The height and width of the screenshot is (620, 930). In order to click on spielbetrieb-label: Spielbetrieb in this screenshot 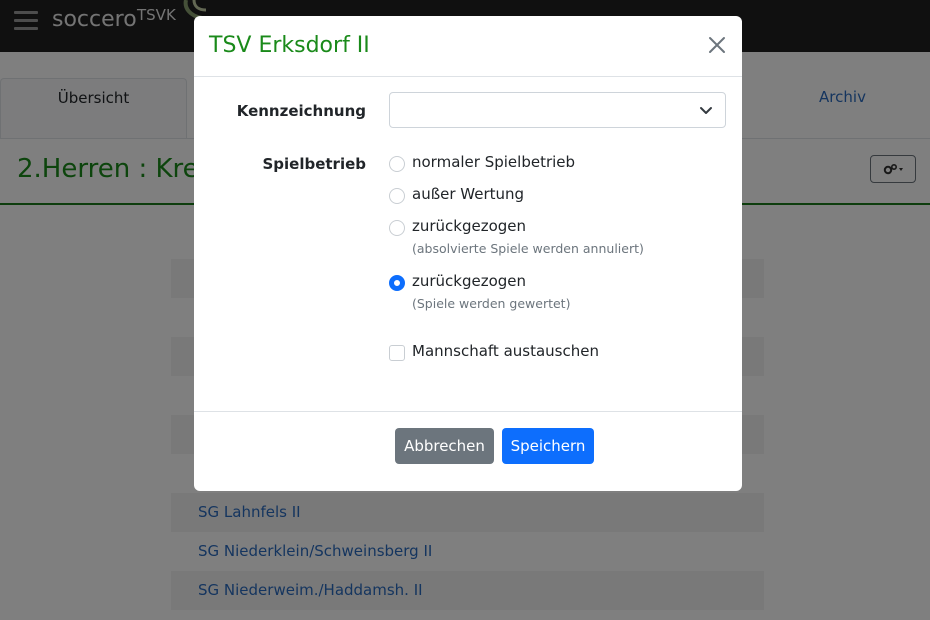, I will do `click(314, 164)`.